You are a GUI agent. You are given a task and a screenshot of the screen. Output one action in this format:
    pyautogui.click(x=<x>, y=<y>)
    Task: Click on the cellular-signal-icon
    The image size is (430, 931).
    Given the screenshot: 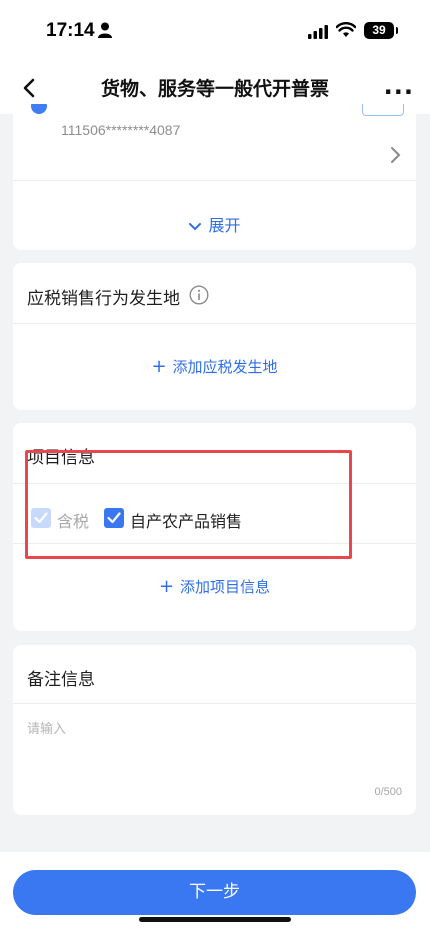 What is the action you would take?
    pyautogui.click(x=318, y=33)
    